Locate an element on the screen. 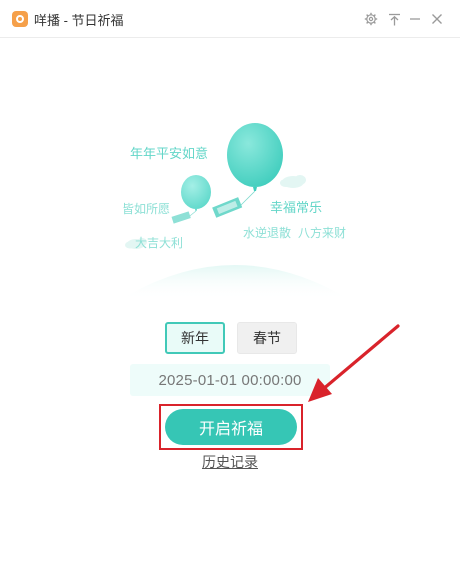 This screenshot has width=460, height=580. blessing-text: 幸福常乐 is located at coordinates (296, 208).